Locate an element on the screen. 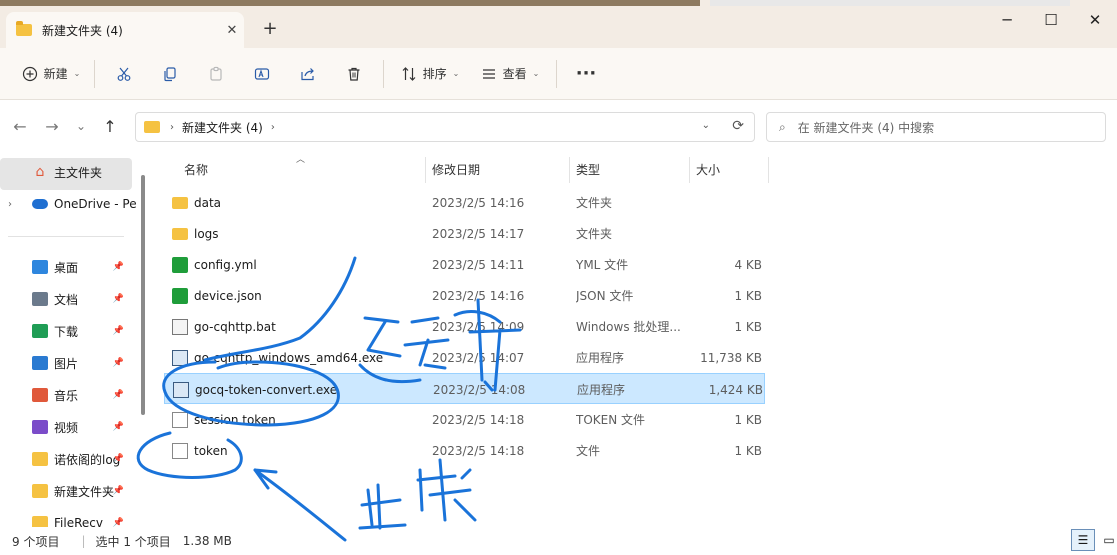 This screenshot has height=555, width=1117. sidebar-item-2: 下载 📌 is located at coordinates (83, 331).